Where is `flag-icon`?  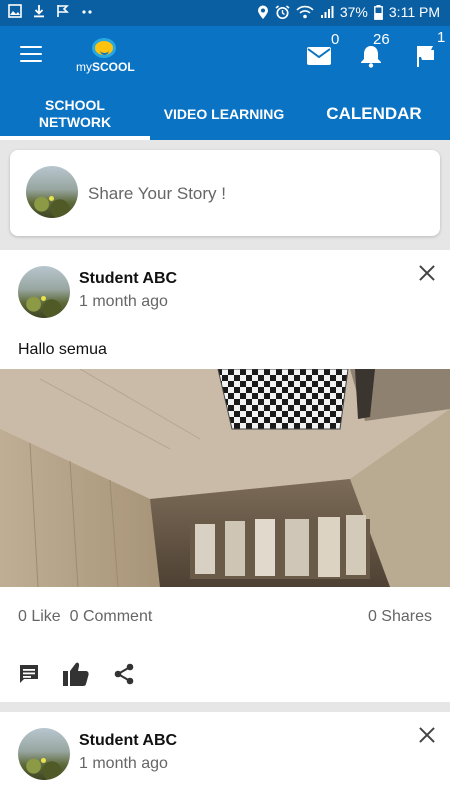 flag-icon is located at coordinates (427, 56).